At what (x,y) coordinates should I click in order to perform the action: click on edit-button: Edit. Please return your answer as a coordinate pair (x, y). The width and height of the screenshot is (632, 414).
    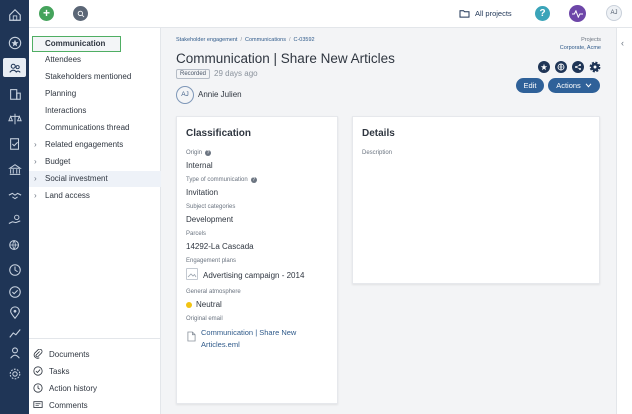
    Looking at the image, I should click on (530, 85).